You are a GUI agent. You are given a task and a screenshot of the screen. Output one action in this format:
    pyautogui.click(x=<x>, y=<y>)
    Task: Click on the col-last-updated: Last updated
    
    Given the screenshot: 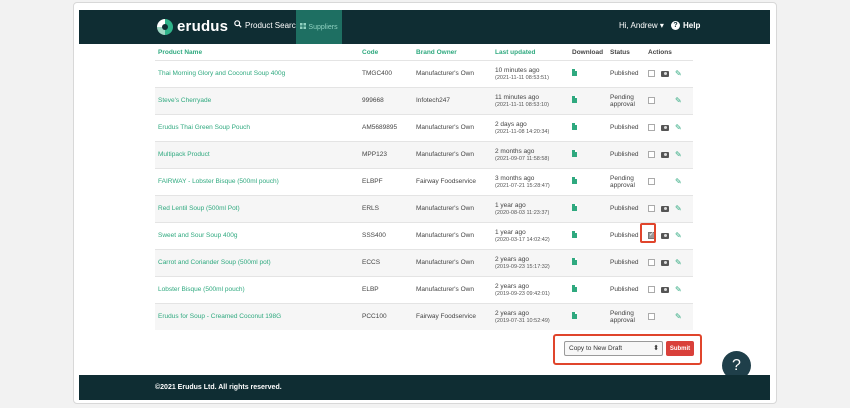 What is the action you would take?
    pyautogui.click(x=530, y=53)
    